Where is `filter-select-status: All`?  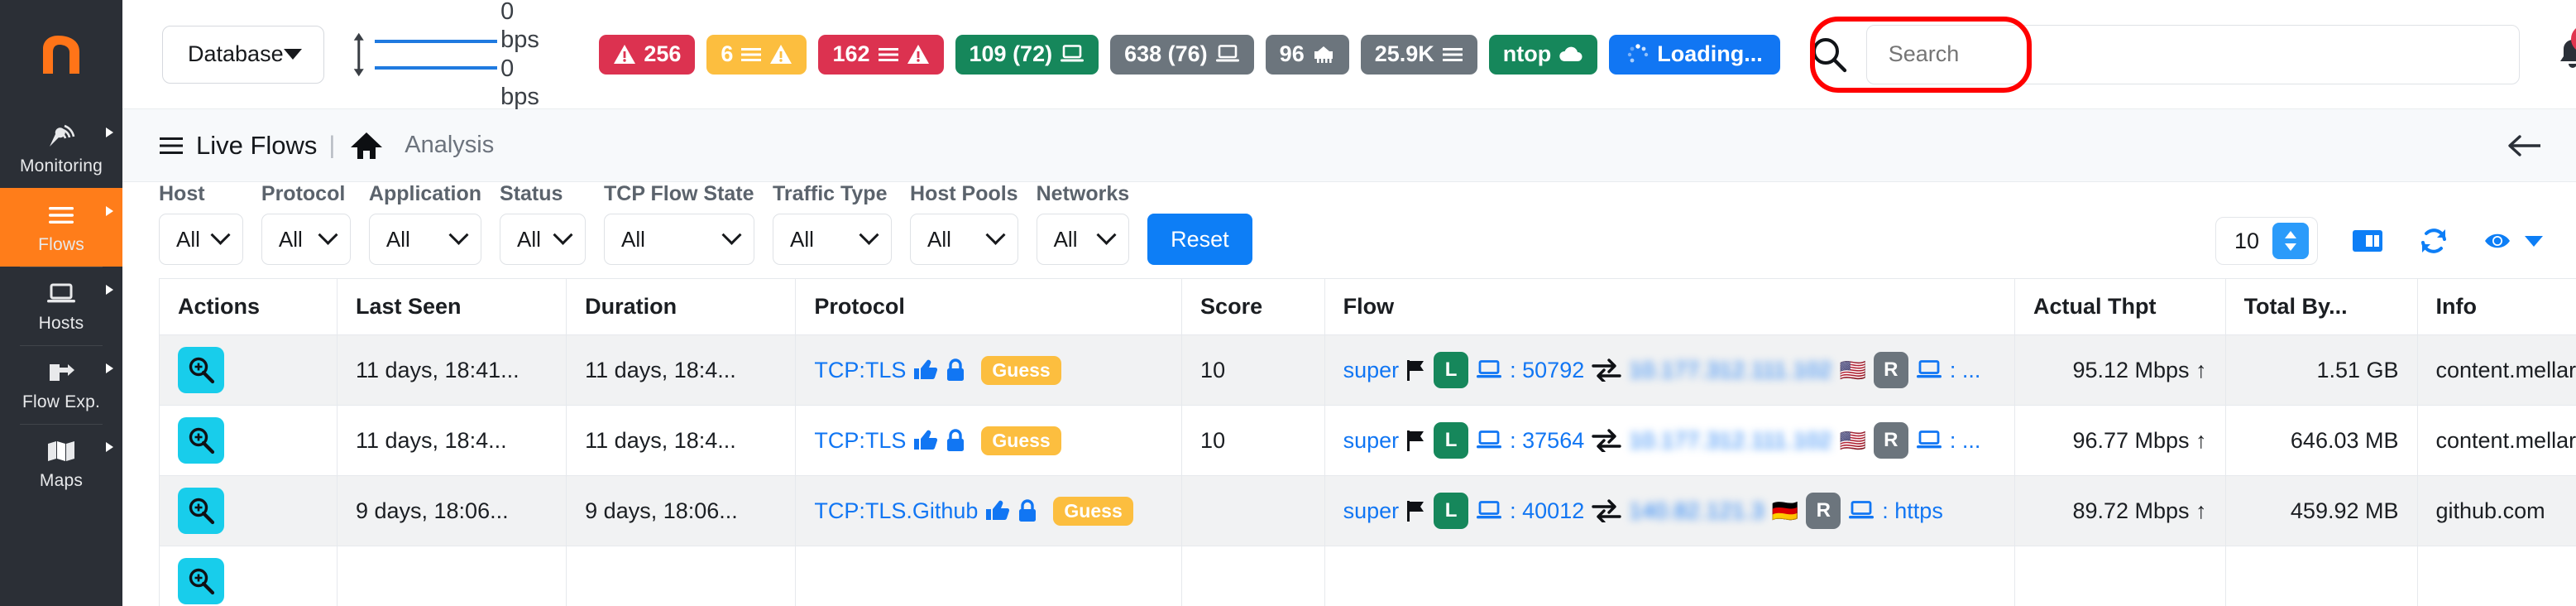 filter-select-status: All is located at coordinates (544, 239).